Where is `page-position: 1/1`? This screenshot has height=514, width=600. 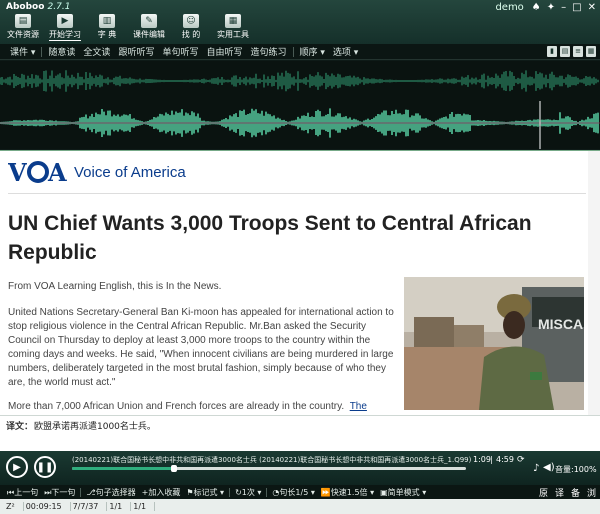 page-position: 1/1 is located at coordinates (119, 506).